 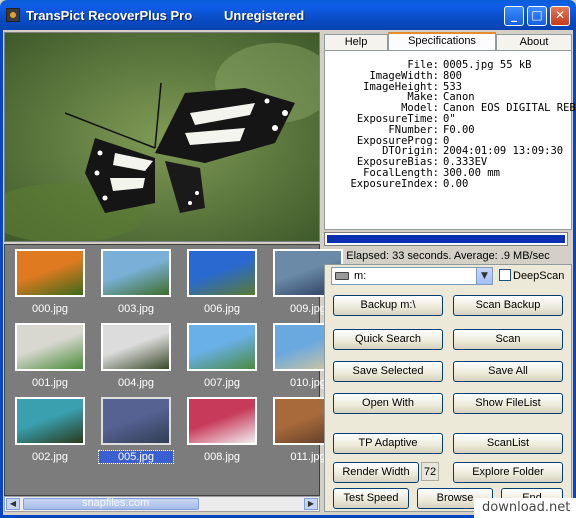 I want to click on download-logo: download.net, so click(x=525, y=508).